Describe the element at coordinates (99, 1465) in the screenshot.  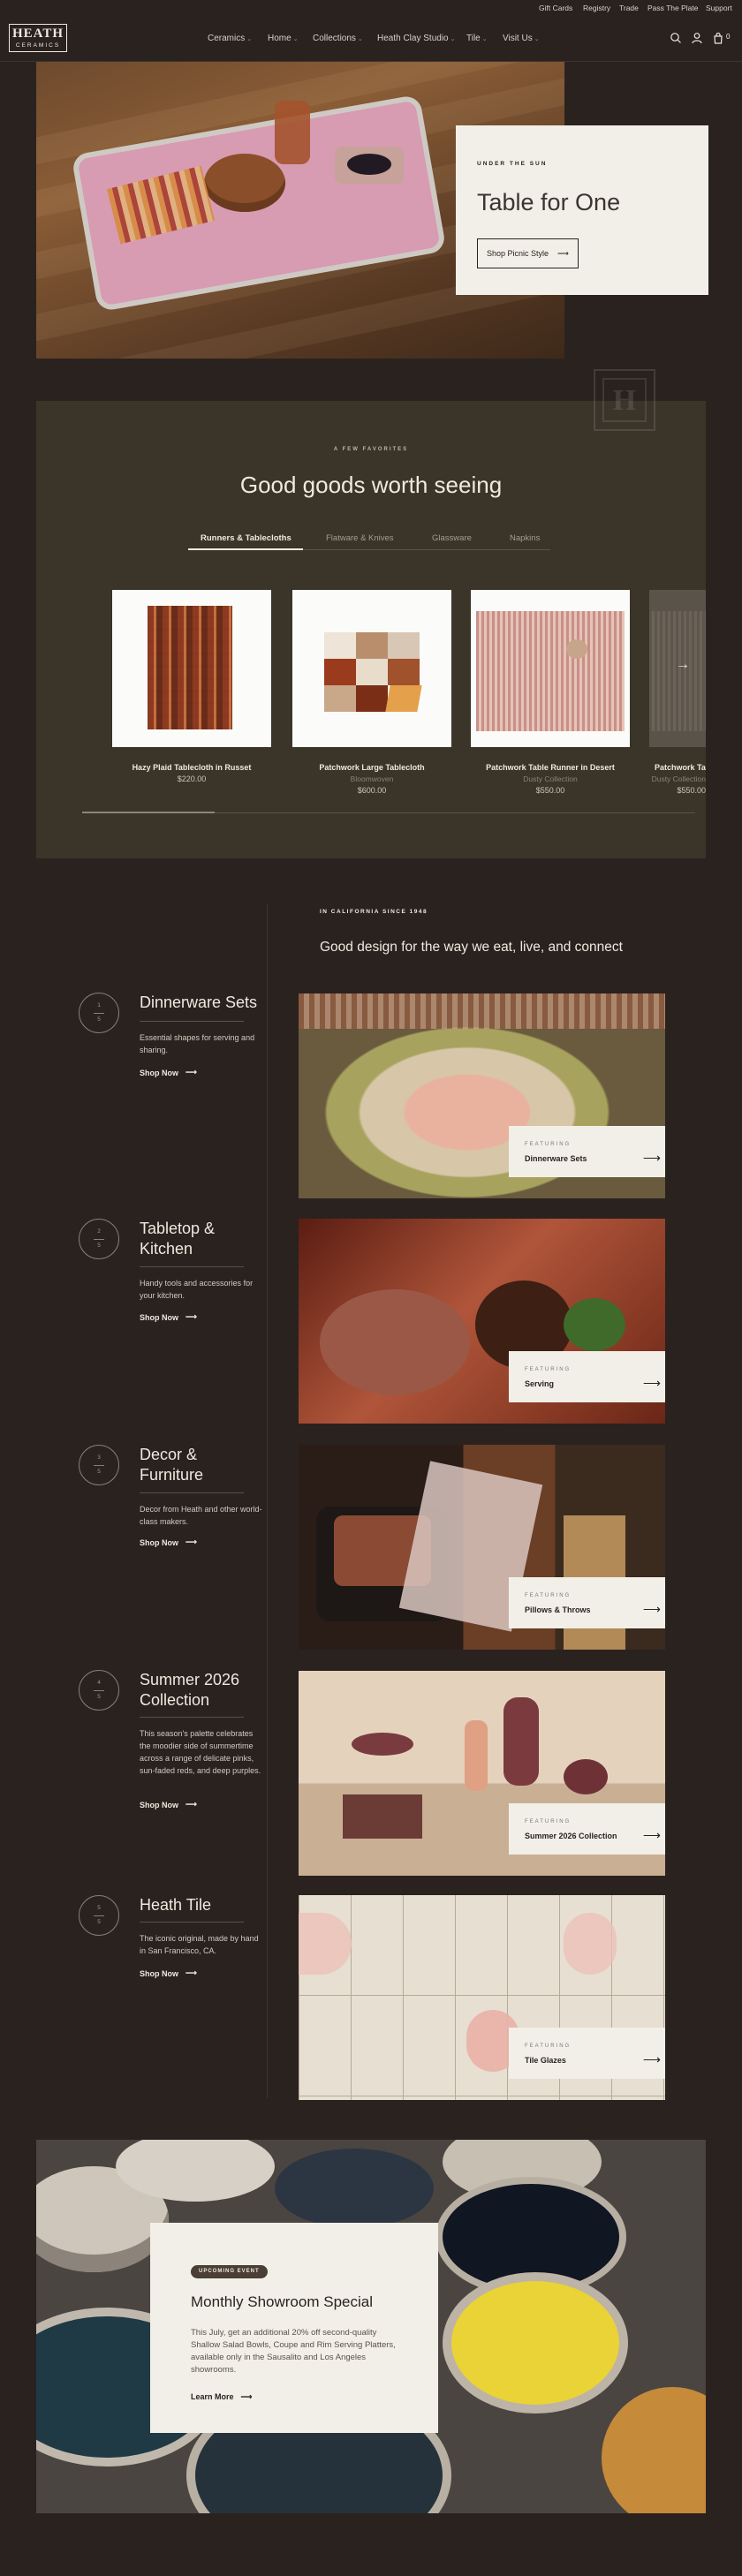
I see `category-number-badge: 3 5` at that location.